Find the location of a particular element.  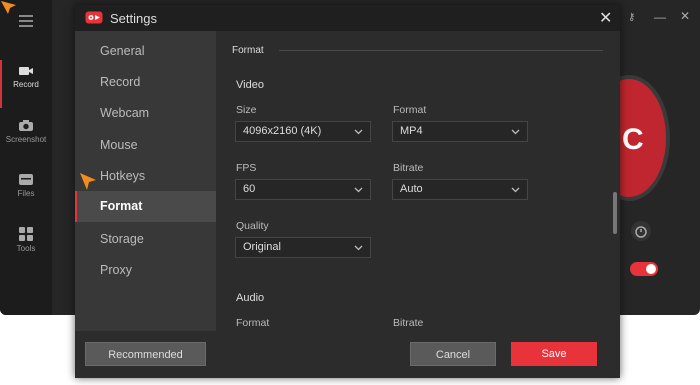

nav-item-format: Format is located at coordinates (145, 206).